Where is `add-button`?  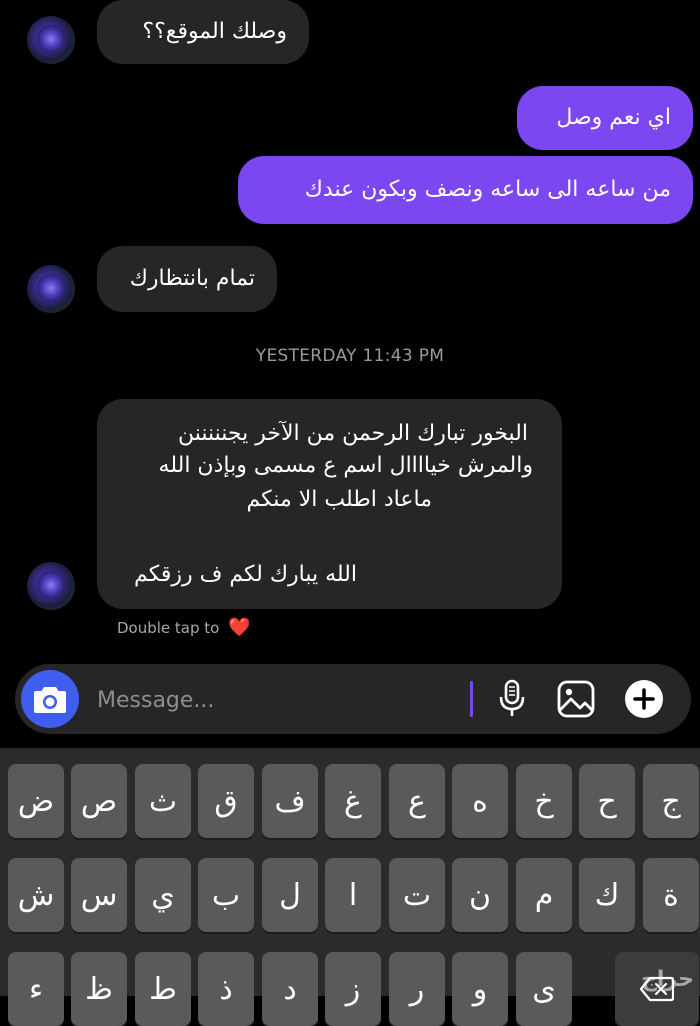 add-button is located at coordinates (644, 699).